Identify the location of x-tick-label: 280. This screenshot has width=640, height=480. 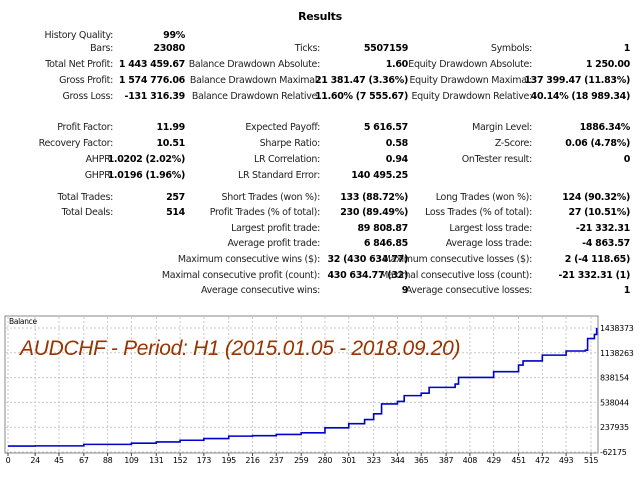
(325, 460).